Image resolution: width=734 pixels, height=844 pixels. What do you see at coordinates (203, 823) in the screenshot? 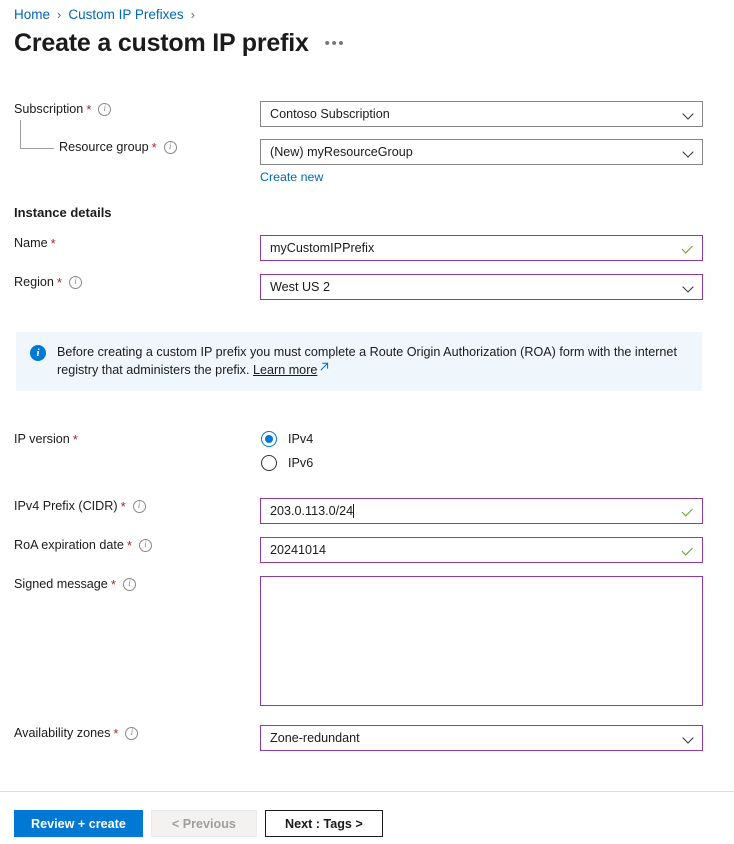
I see `previous-button: < Previous` at bounding box center [203, 823].